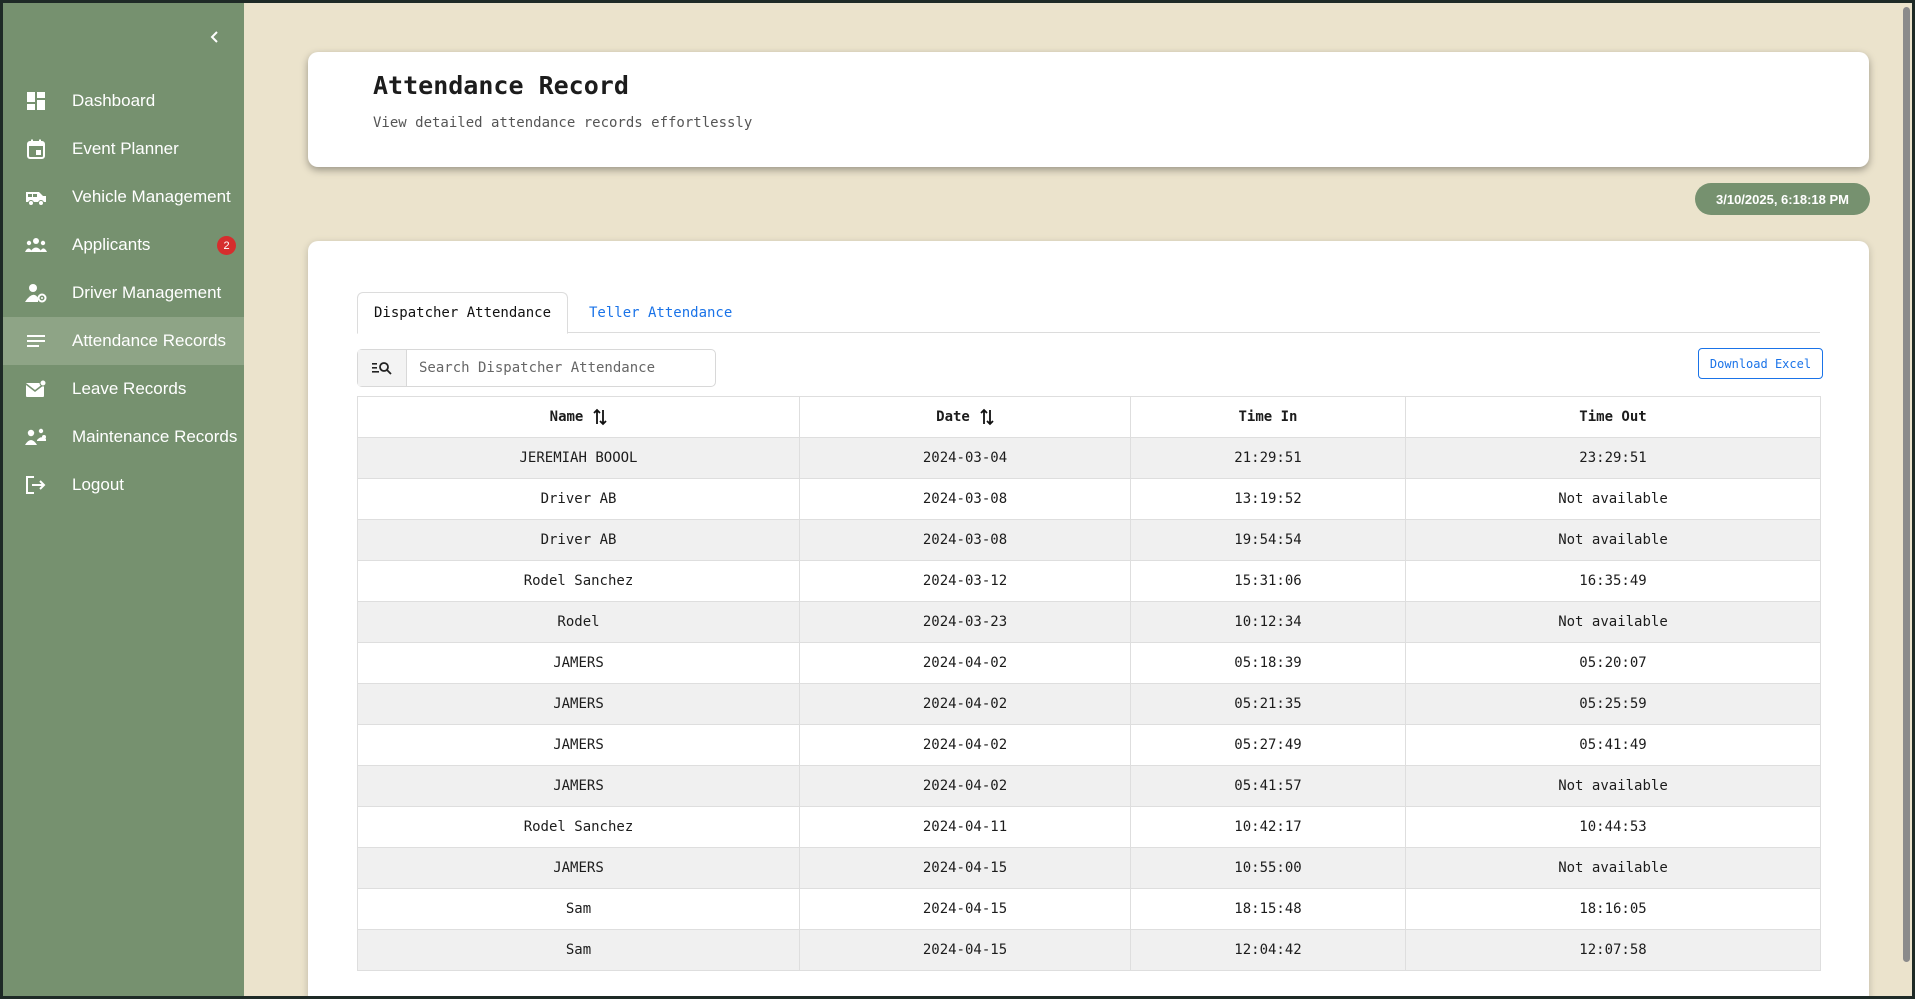 Image resolution: width=1915 pixels, height=999 pixels. I want to click on page-scrollbar, so click(1906, 499).